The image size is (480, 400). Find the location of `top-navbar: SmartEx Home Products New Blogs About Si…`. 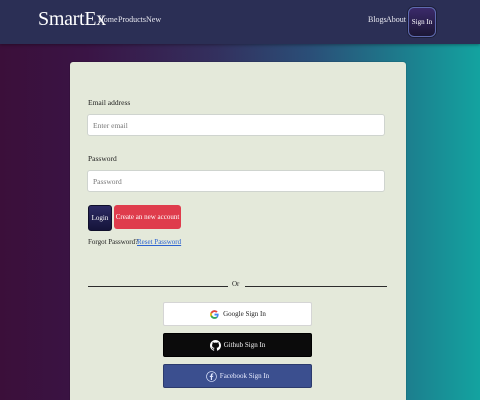

top-navbar: SmartEx Home Products New Blogs About Si… is located at coordinates (240, 22).